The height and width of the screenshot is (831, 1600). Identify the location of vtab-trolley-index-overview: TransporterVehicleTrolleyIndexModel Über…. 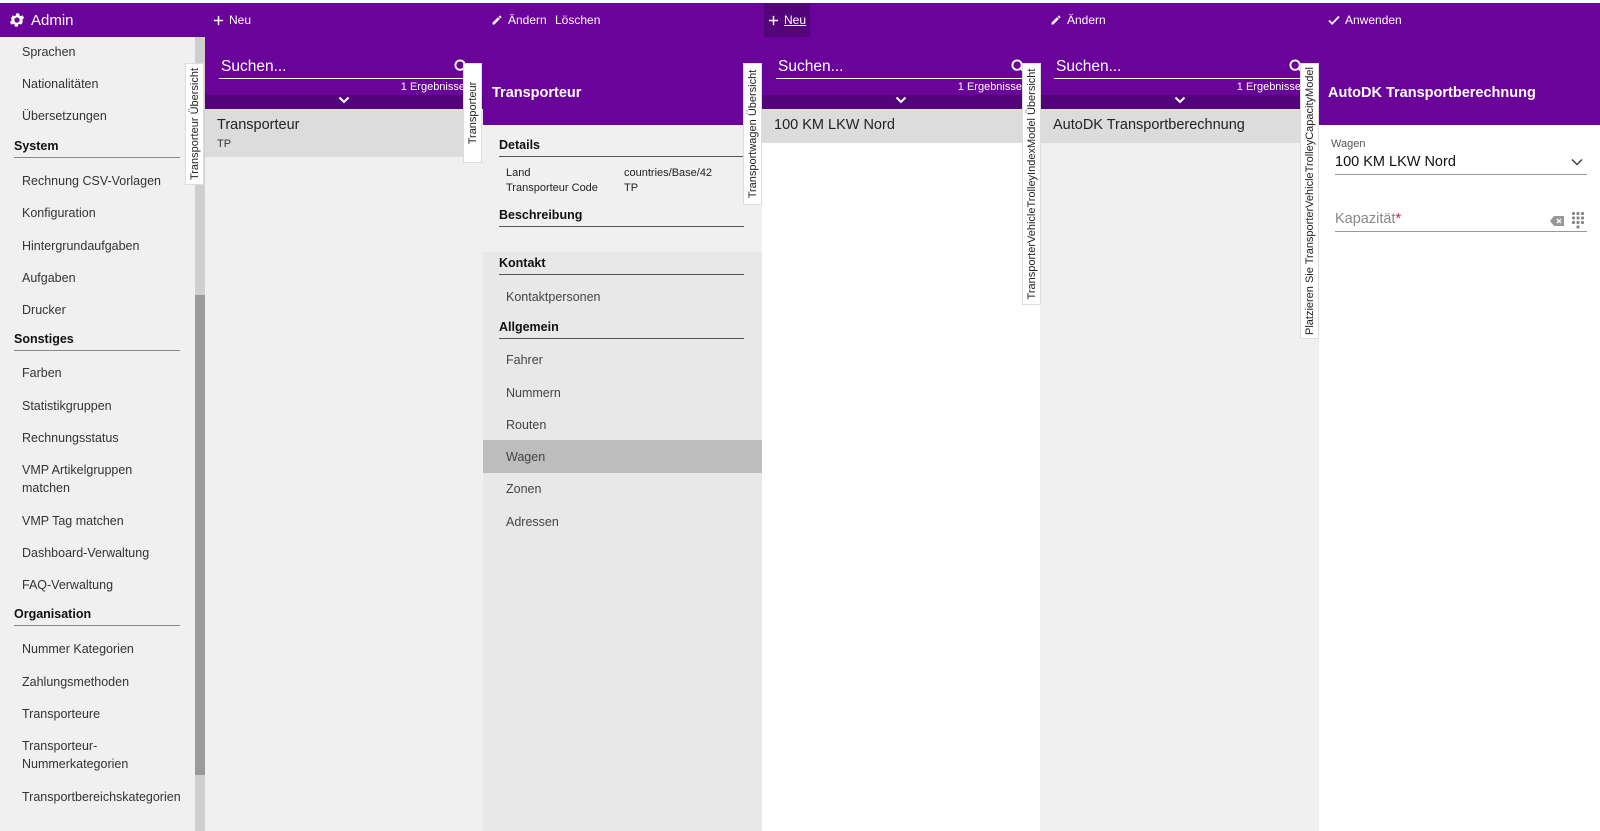
(1031, 184).